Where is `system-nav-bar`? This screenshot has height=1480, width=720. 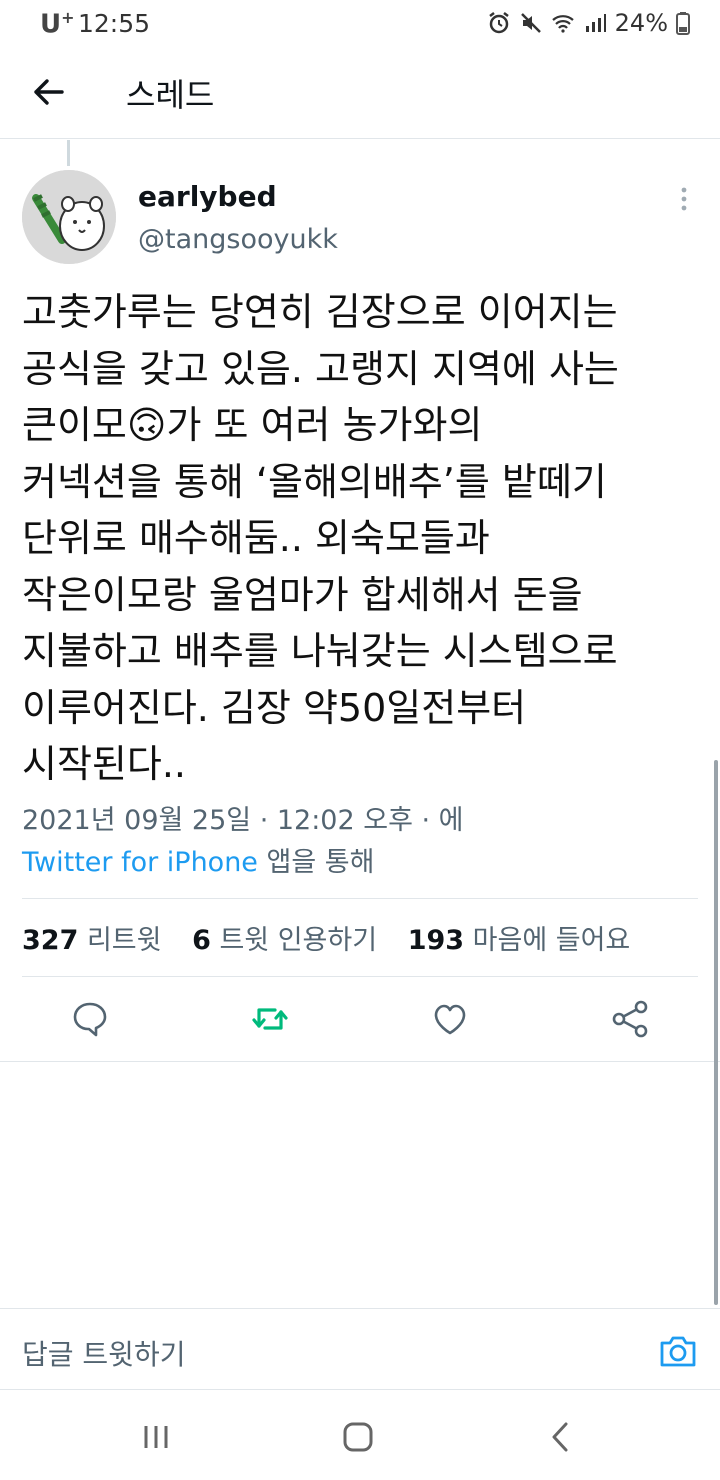
system-nav-bar is located at coordinates (360, 1435).